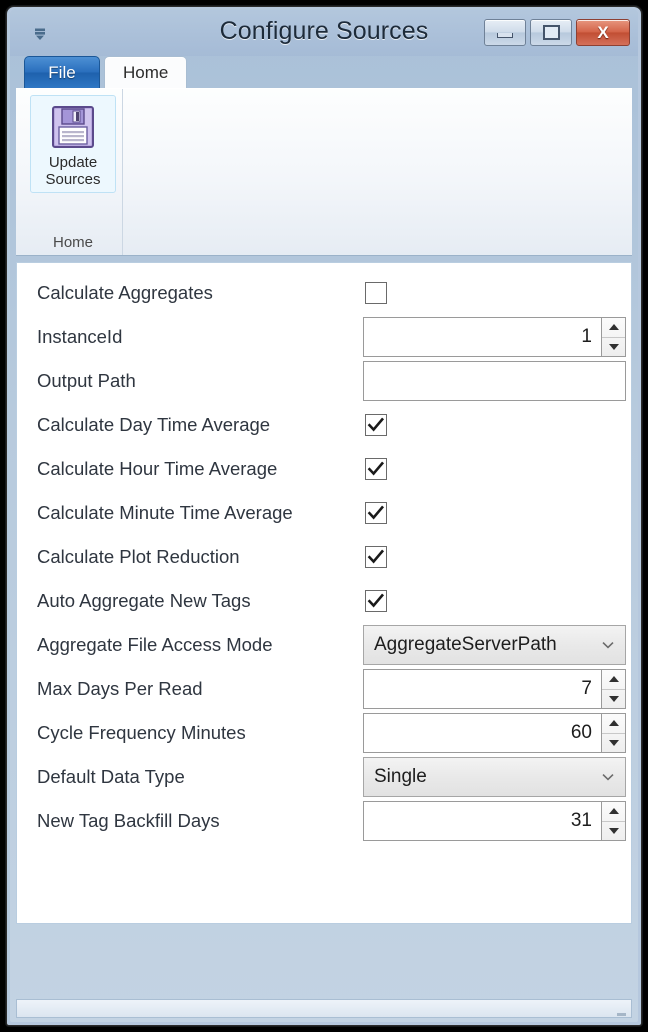 The height and width of the screenshot is (1032, 648). What do you see at coordinates (505, 32) in the screenshot?
I see `minimize-button` at bounding box center [505, 32].